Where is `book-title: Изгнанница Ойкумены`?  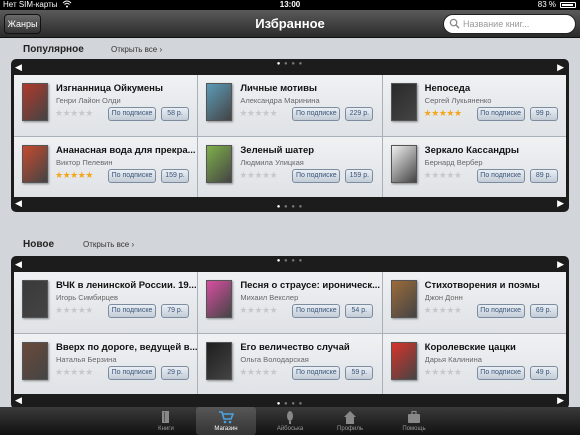
book-title: Изгнанница Ойкумены is located at coordinates (126, 88).